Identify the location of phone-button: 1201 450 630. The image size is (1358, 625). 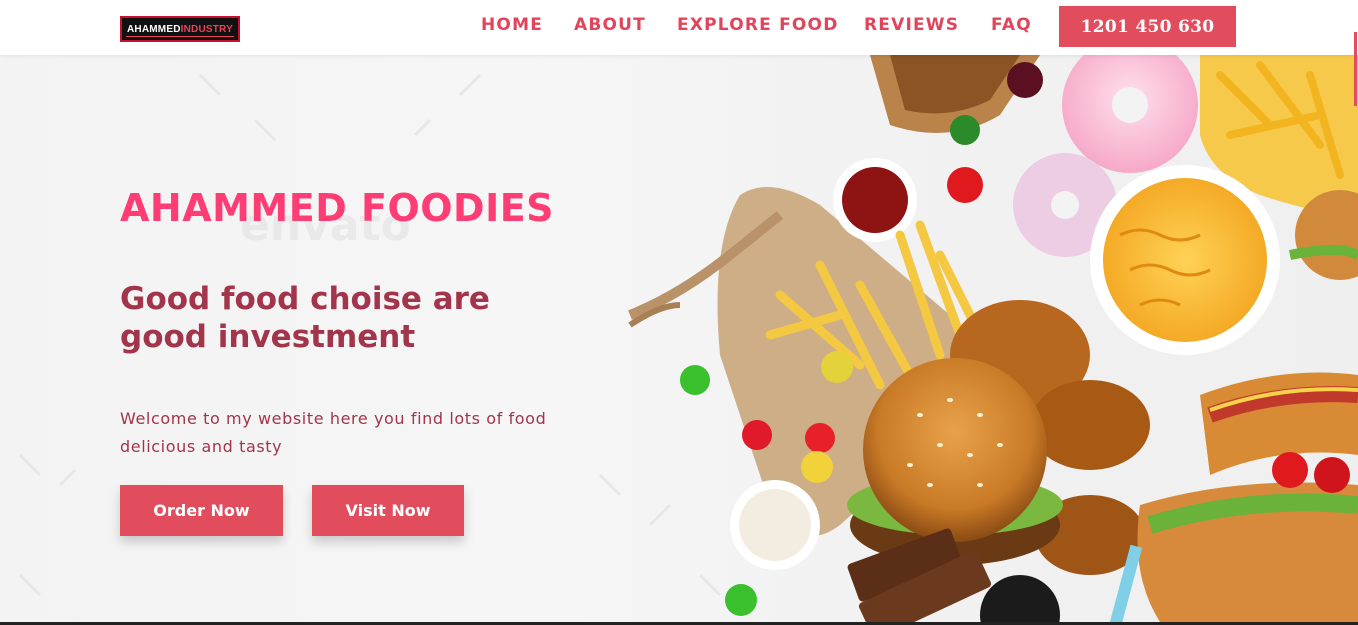
(1147, 26).